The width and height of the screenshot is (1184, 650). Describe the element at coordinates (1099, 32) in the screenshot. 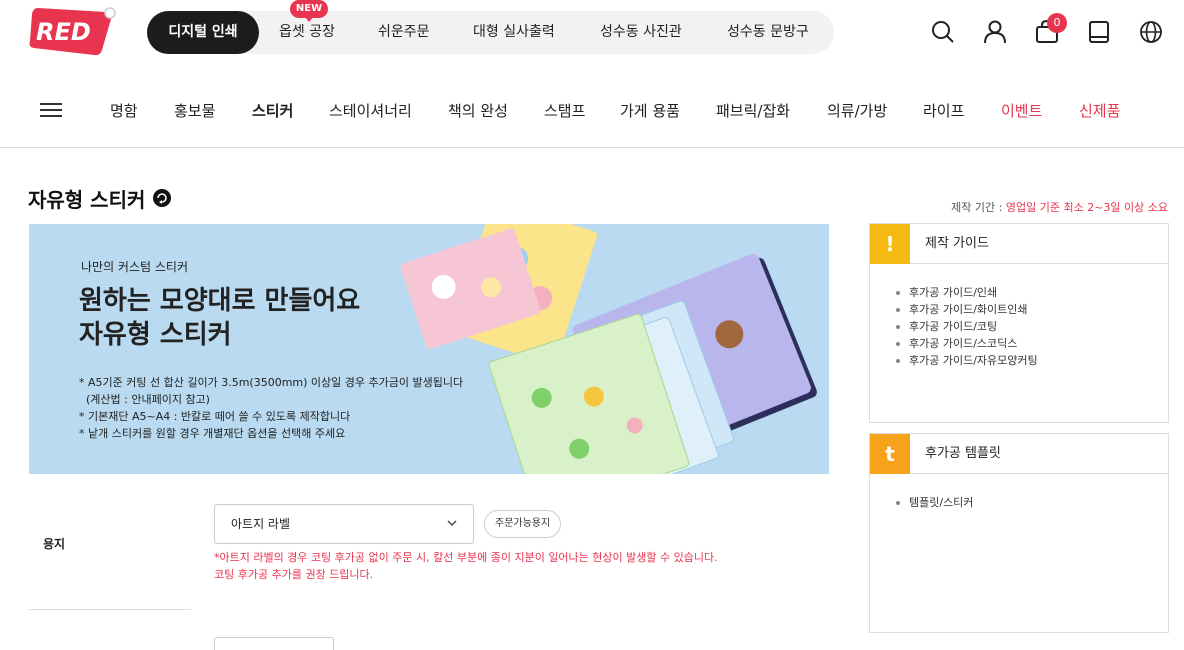

I see `book-icon` at that location.